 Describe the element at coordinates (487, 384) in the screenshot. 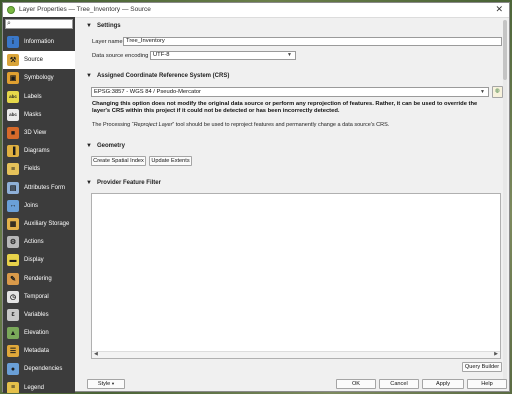

I see `help-button: Help` at that location.